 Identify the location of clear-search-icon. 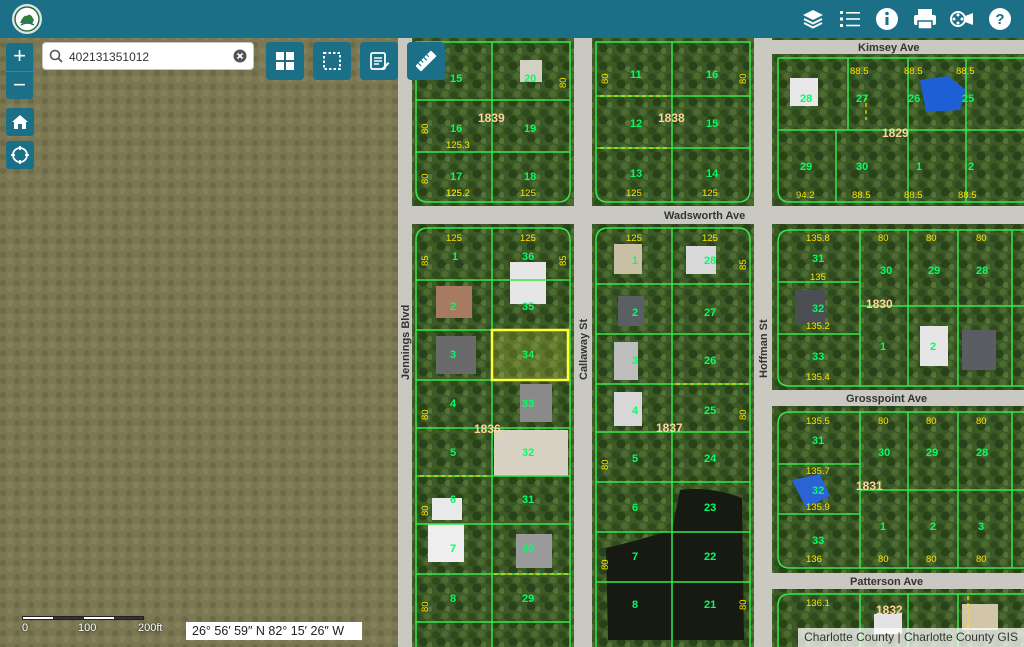
(240, 58).